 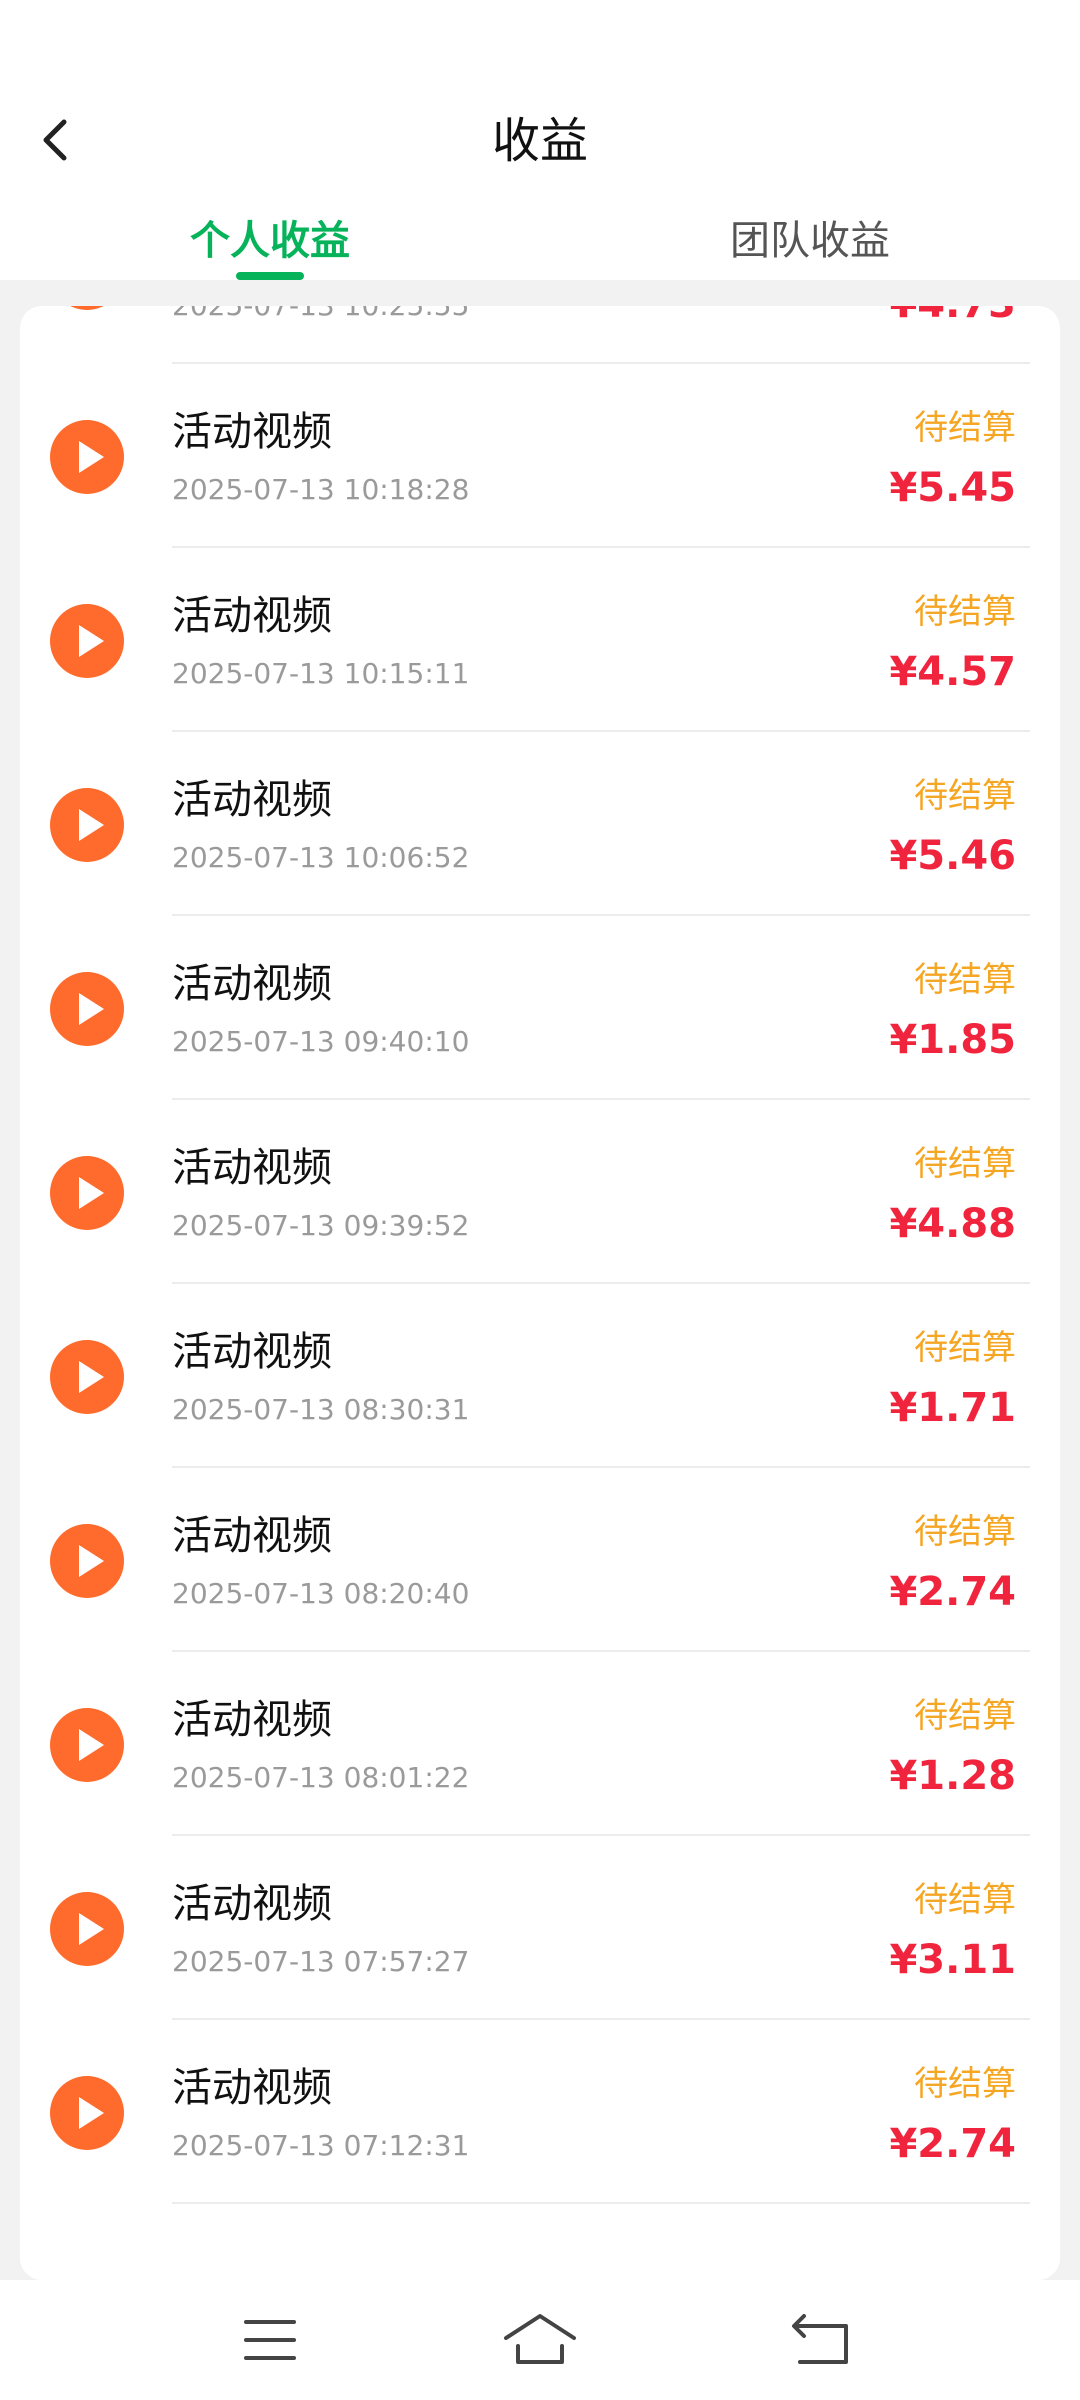 I want to click on tab-team-earnings: 团队收益, so click(x=810, y=241).